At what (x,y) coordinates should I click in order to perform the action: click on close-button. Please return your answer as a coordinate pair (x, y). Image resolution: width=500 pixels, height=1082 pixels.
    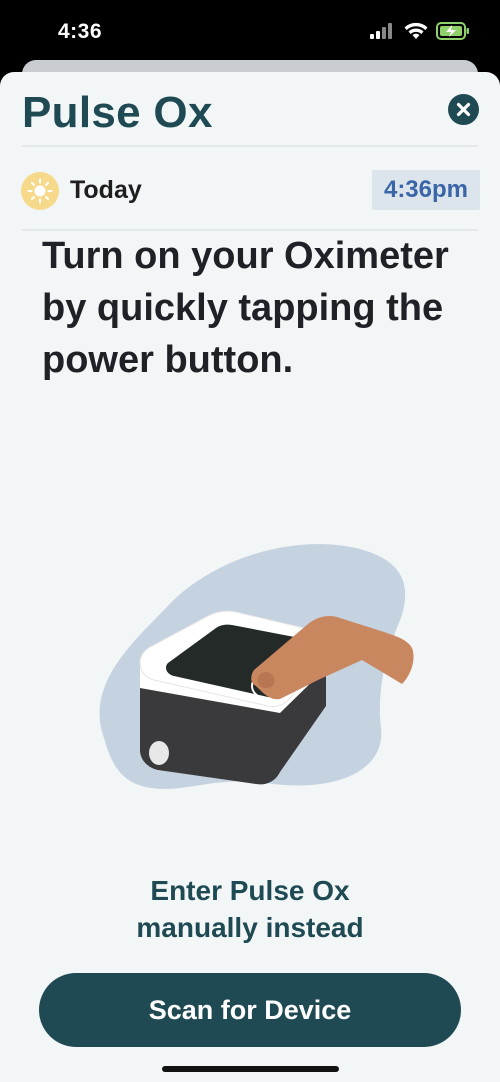
    Looking at the image, I should click on (463, 109).